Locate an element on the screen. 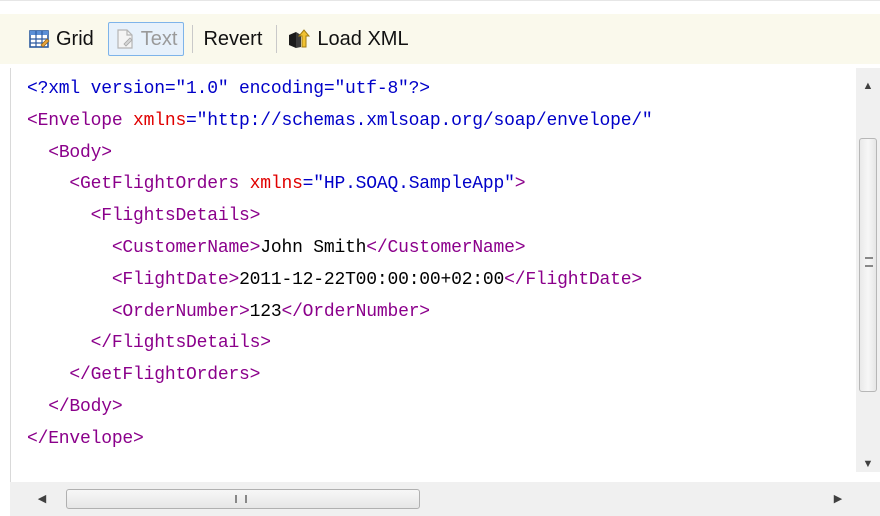  revert-button-label: Revert is located at coordinates (233, 38).